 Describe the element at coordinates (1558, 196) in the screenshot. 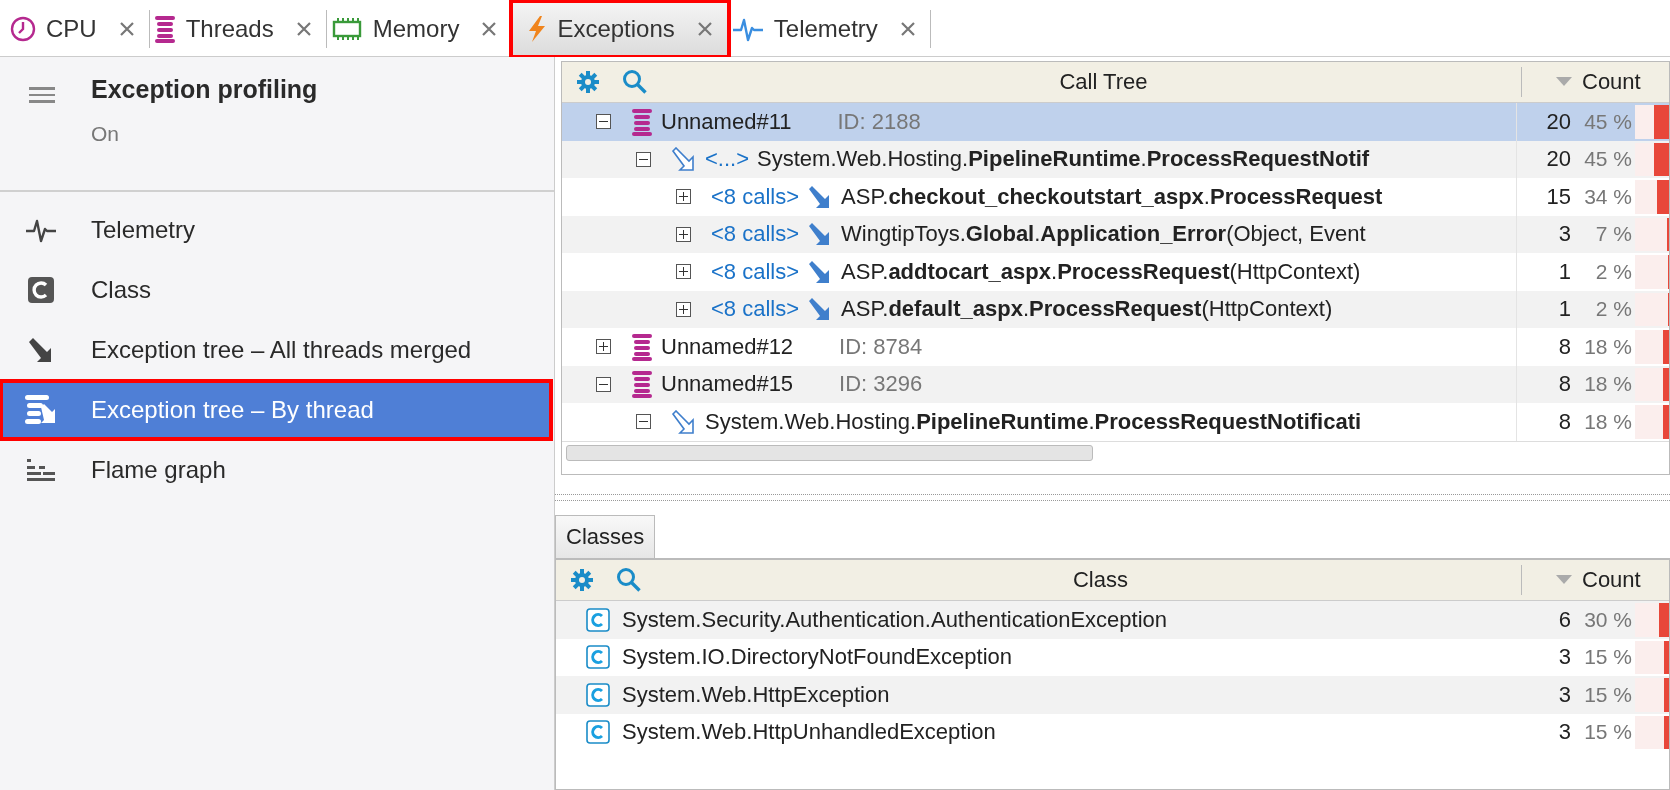

I see `count-cell-text: 15` at that location.